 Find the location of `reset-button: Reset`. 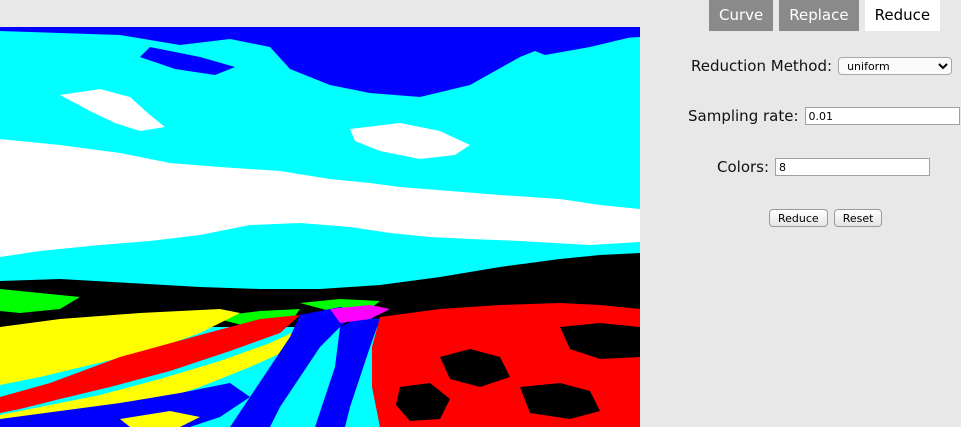

reset-button: Reset is located at coordinates (858, 218).